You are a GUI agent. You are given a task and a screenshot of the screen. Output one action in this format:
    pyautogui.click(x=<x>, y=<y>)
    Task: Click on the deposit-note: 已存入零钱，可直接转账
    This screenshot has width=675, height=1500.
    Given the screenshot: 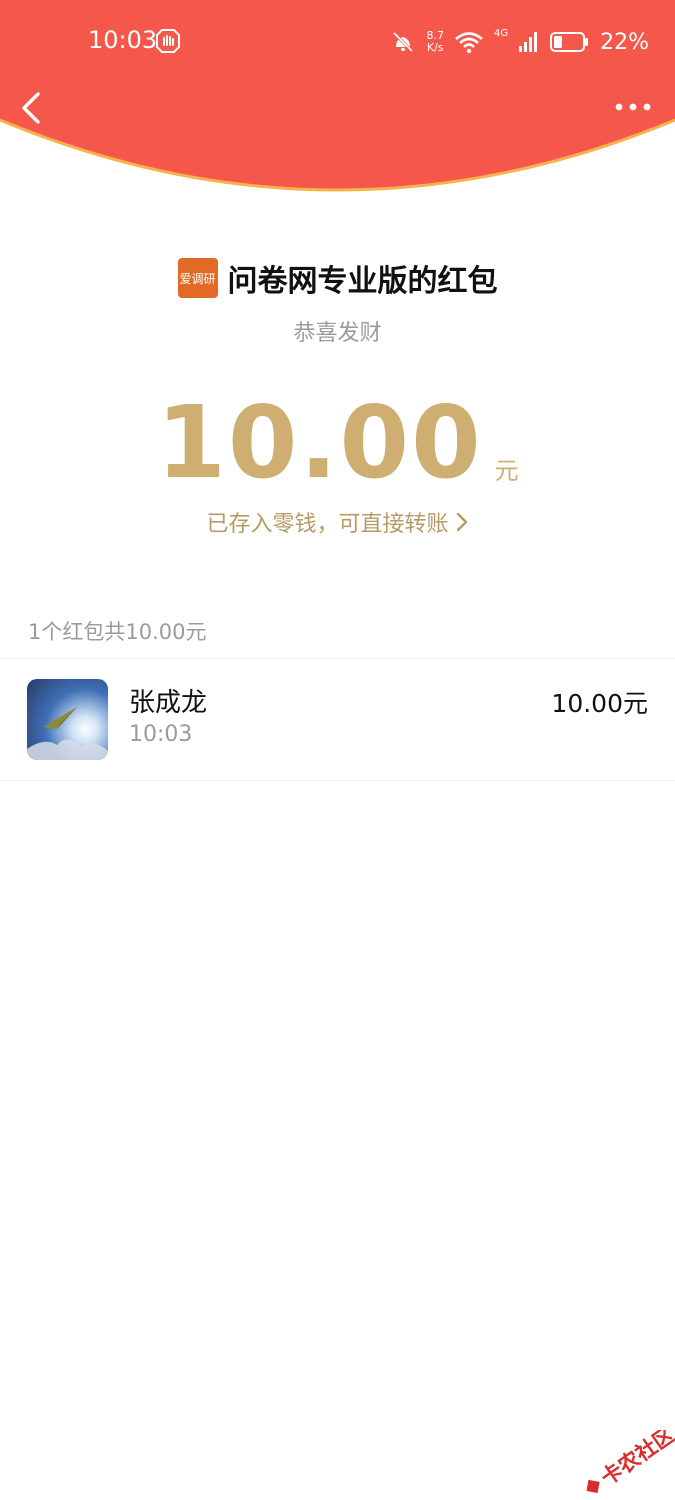 What is the action you would take?
    pyautogui.click(x=327, y=524)
    